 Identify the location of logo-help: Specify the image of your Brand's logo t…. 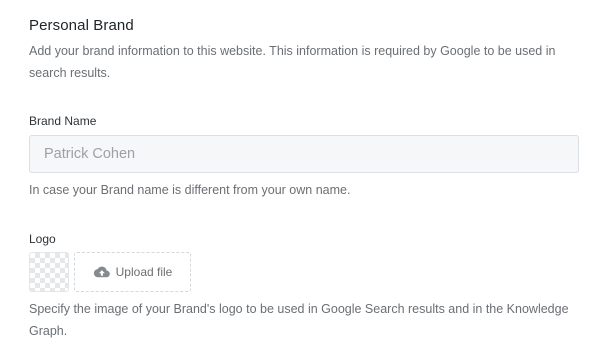
(299, 320).